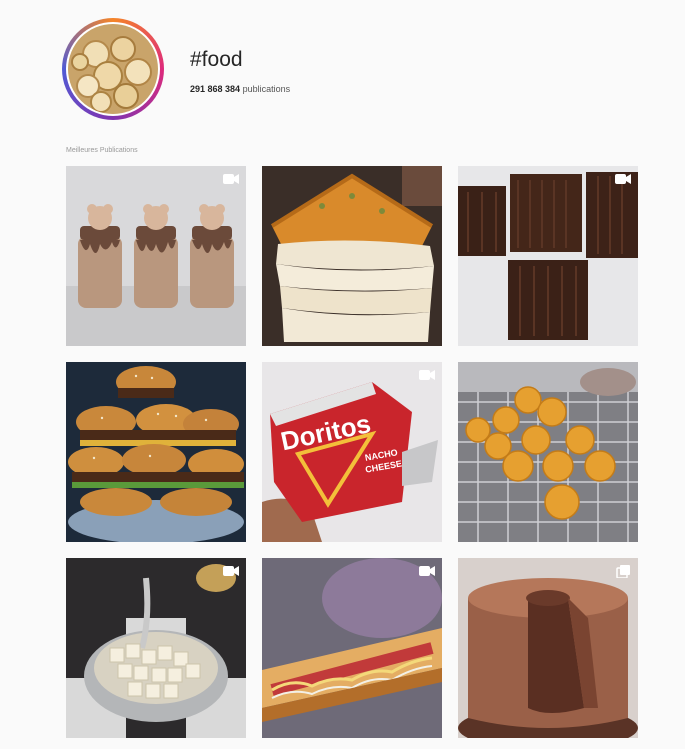 The height and width of the screenshot is (749, 685). I want to click on burger-pile-photo, so click(156, 452).